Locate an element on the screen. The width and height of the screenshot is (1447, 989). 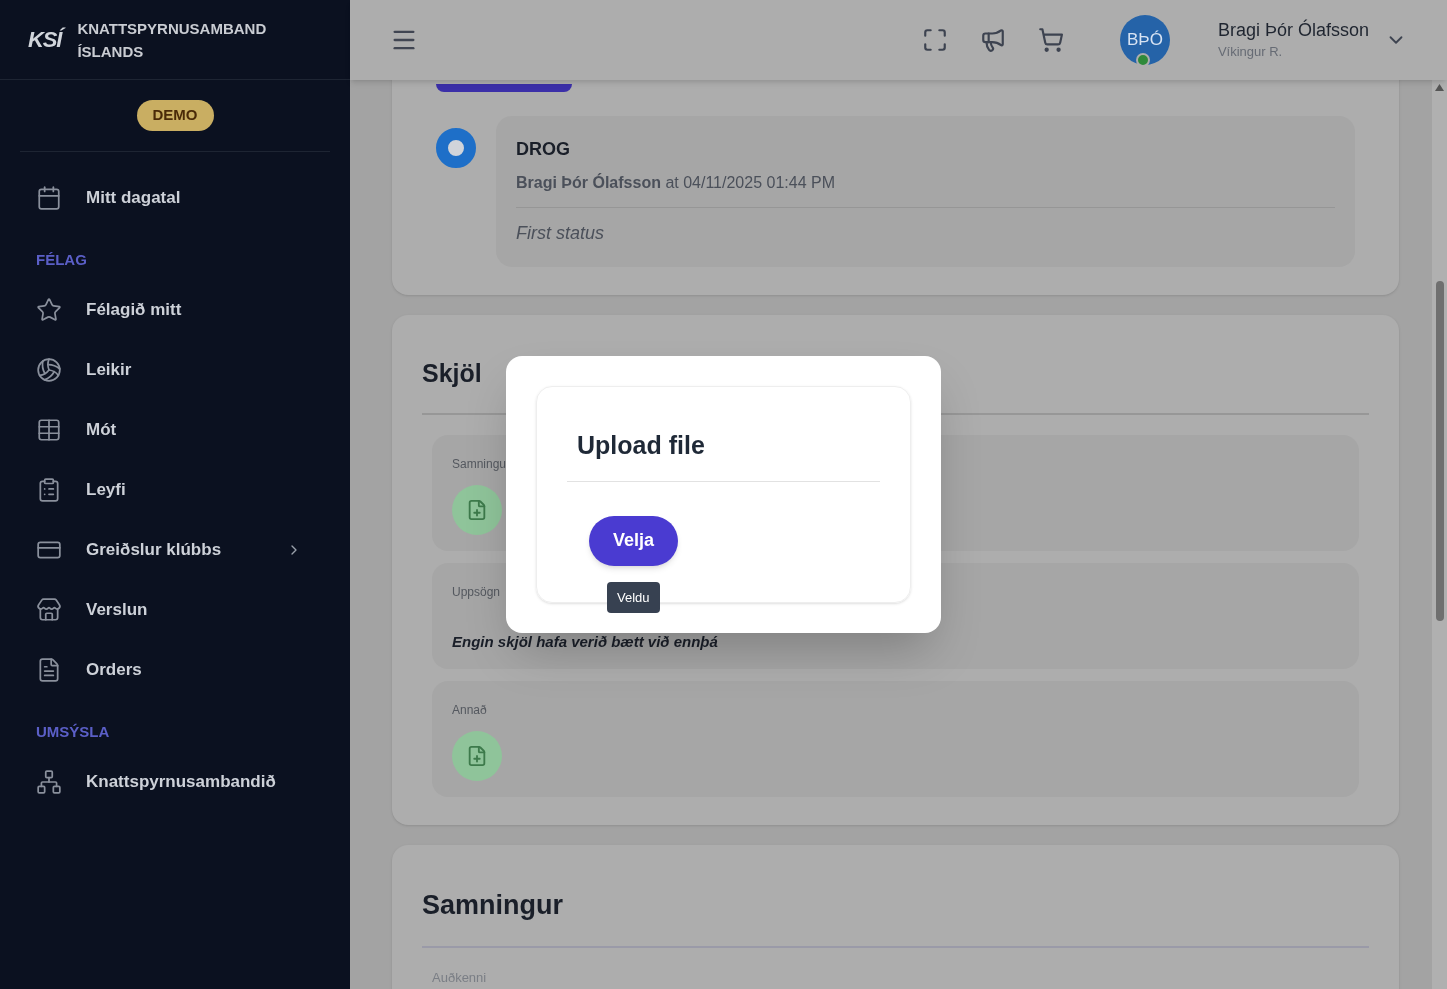
select-button: Velja is located at coordinates (634, 540).